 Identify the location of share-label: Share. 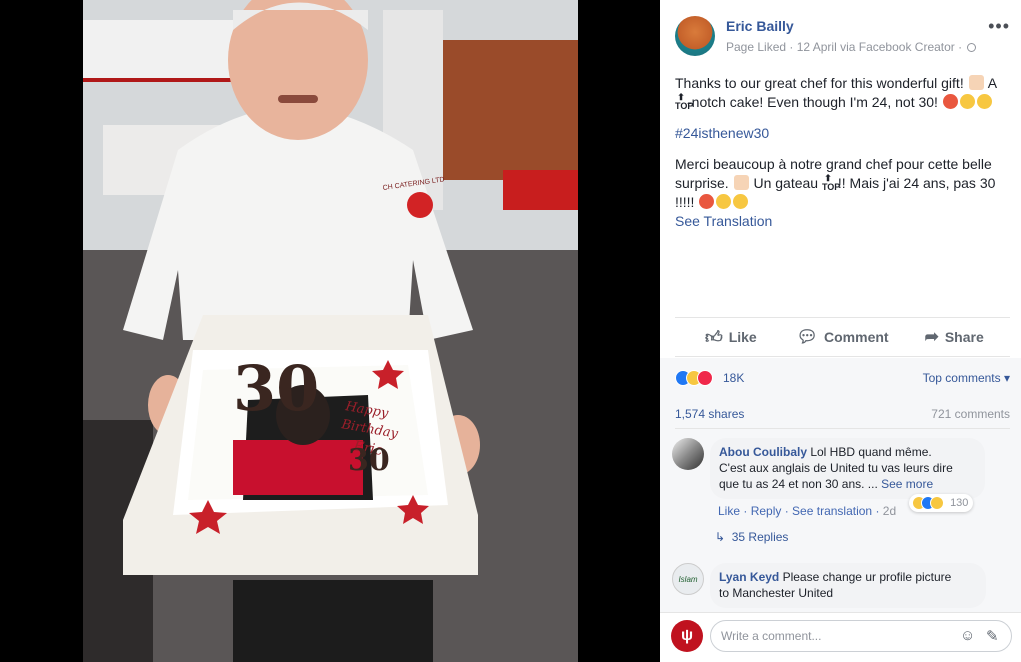
(964, 337).